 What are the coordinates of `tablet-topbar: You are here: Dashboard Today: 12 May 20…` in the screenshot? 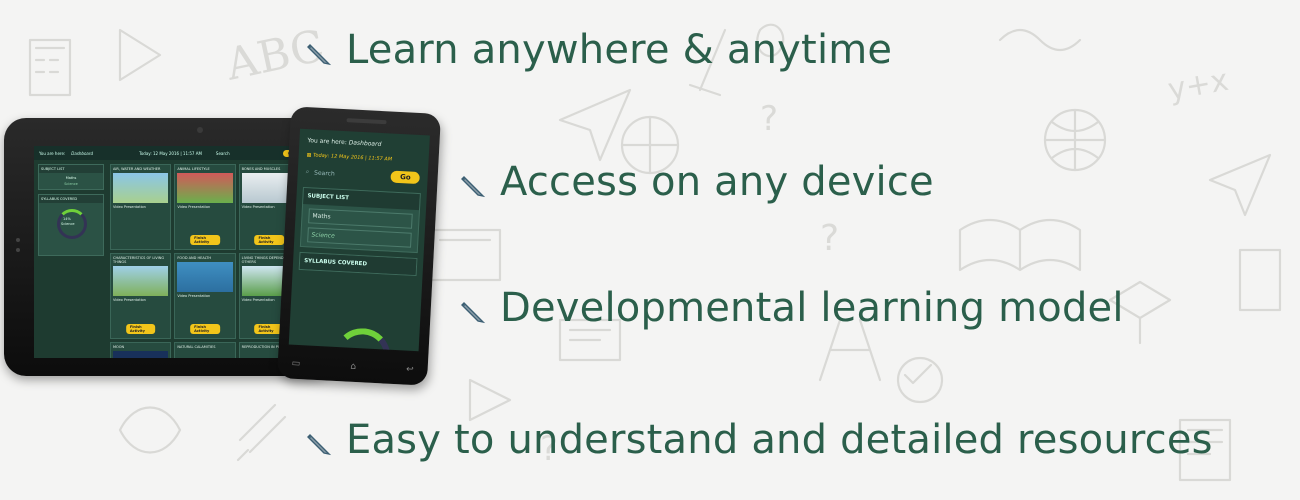 It's located at (169, 153).